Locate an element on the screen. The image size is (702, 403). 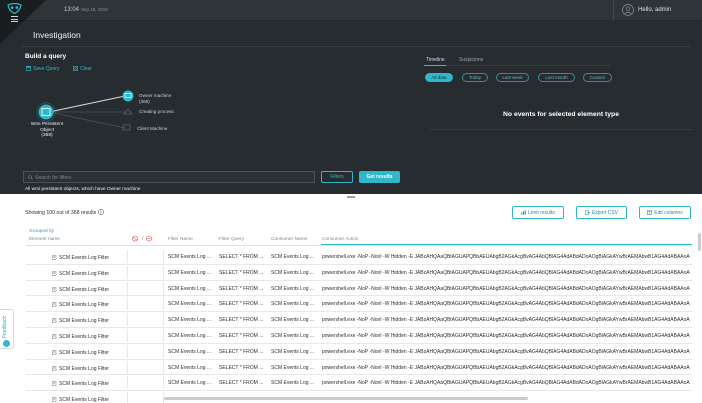
results-count: Showing 100 out of 368 results is located at coordinates (61, 213).